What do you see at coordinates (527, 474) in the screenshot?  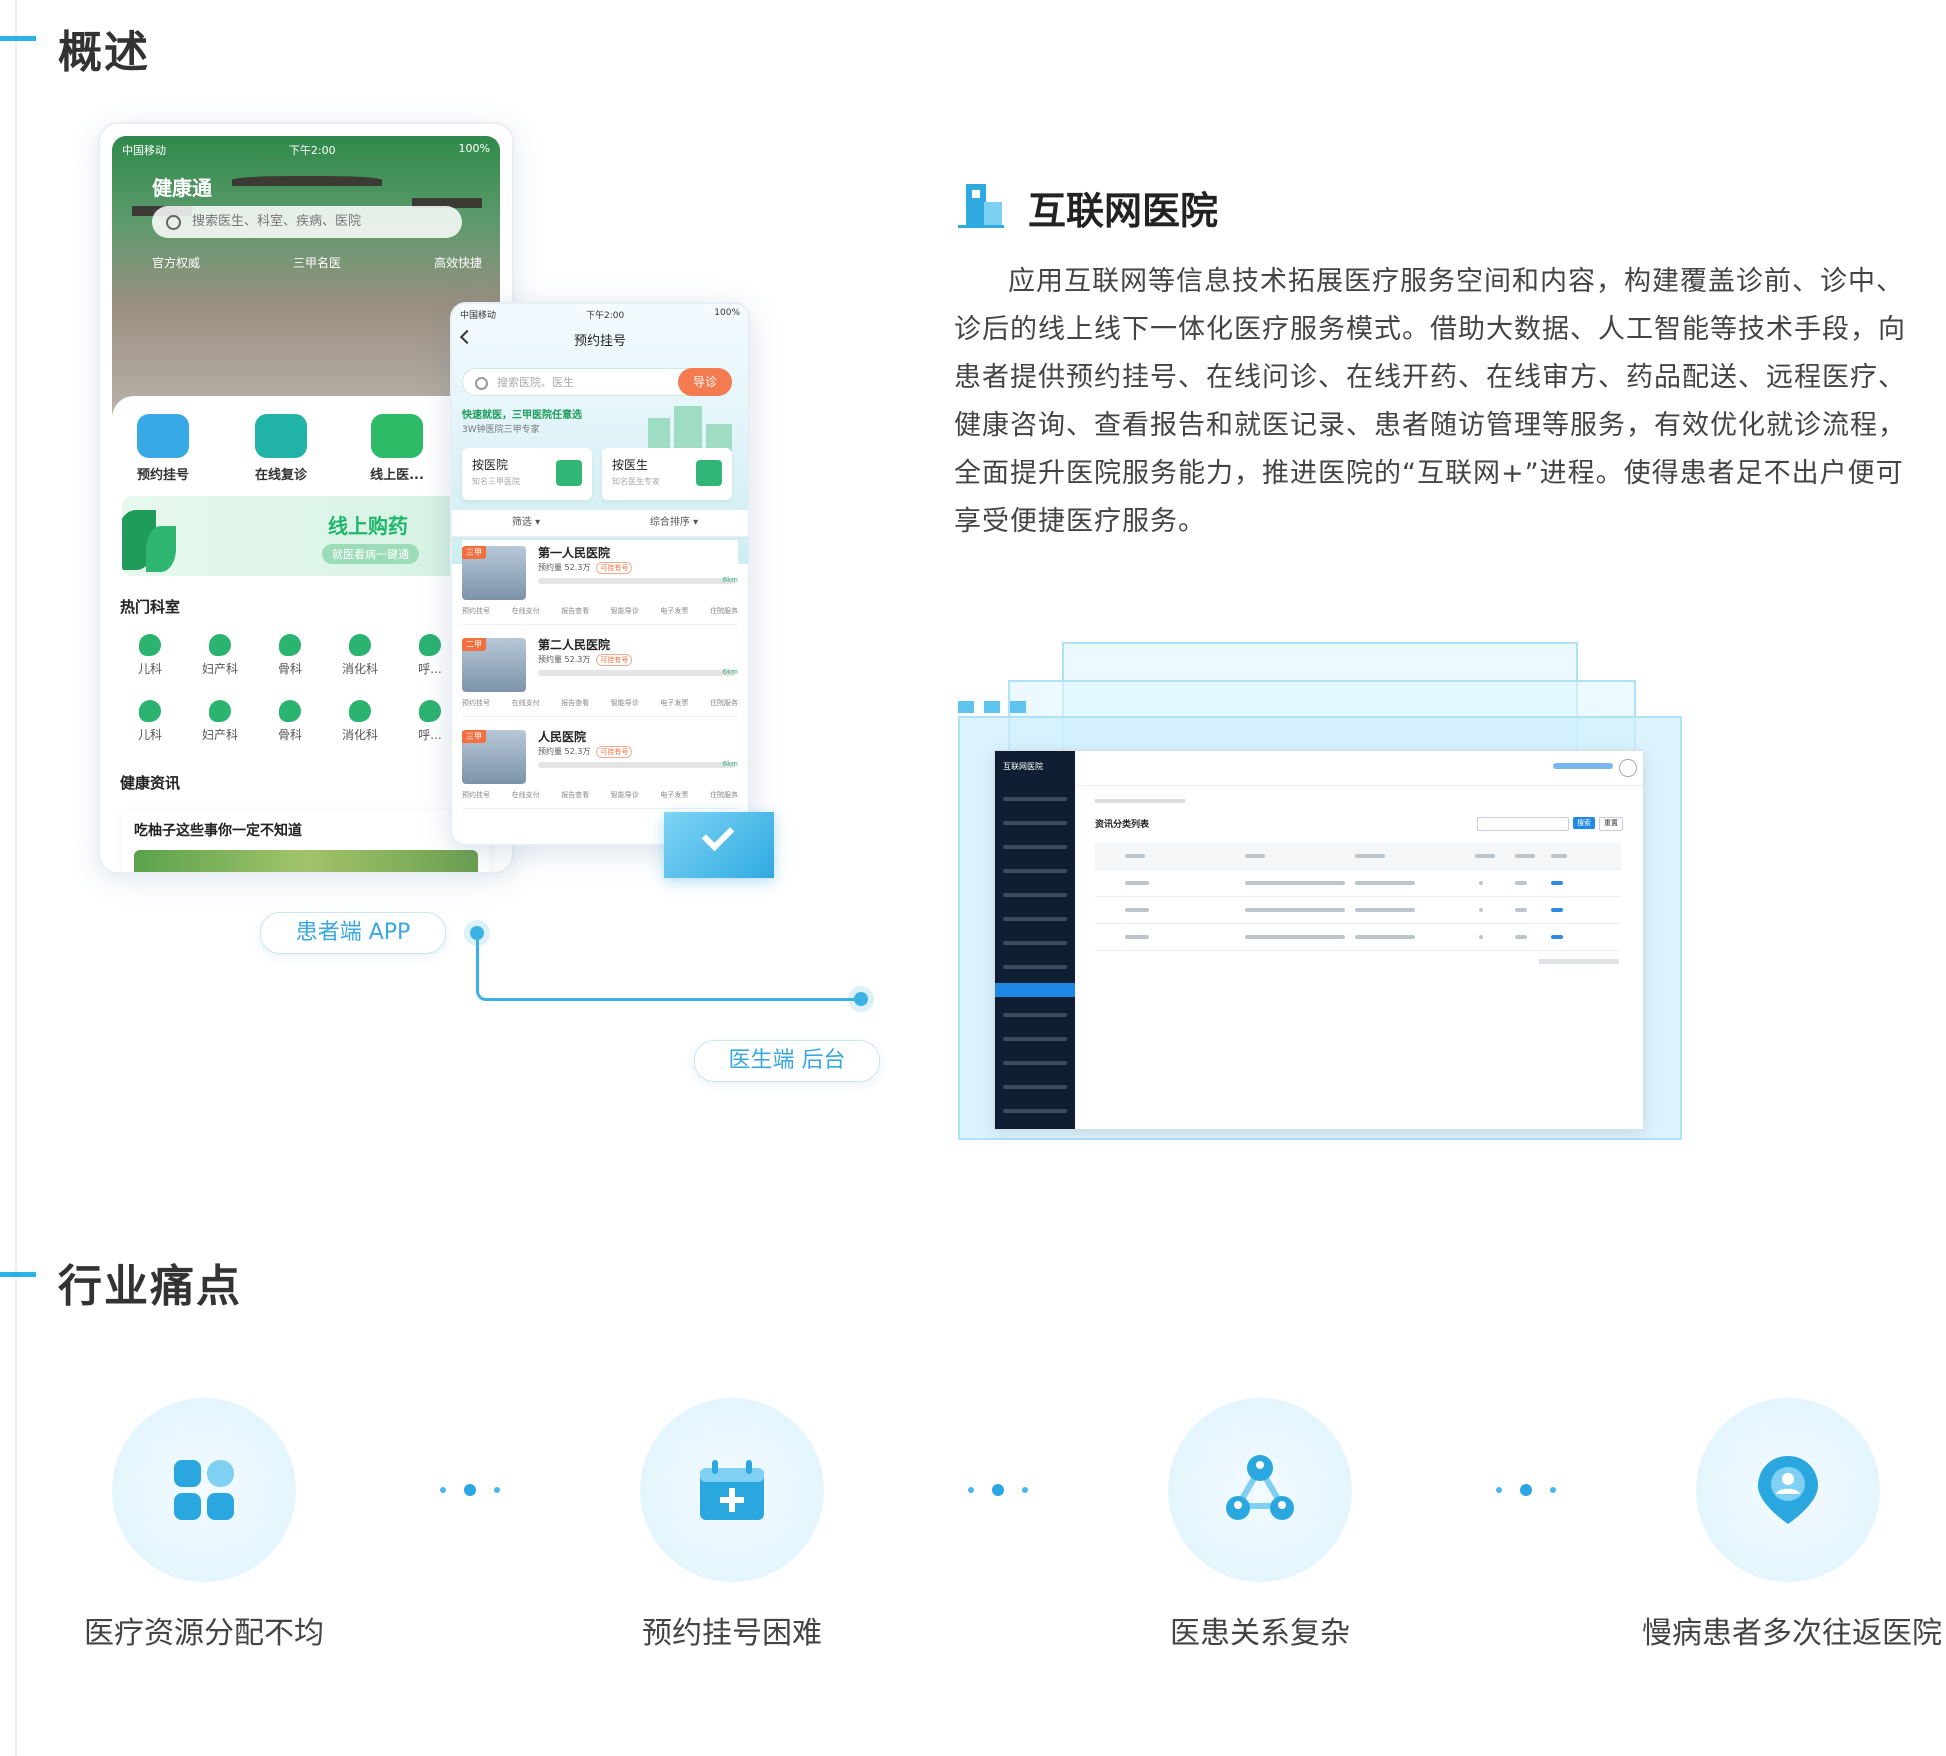 I see `by-hospital-card: 按医院 知名三甲医院` at bounding box center [527, 474].